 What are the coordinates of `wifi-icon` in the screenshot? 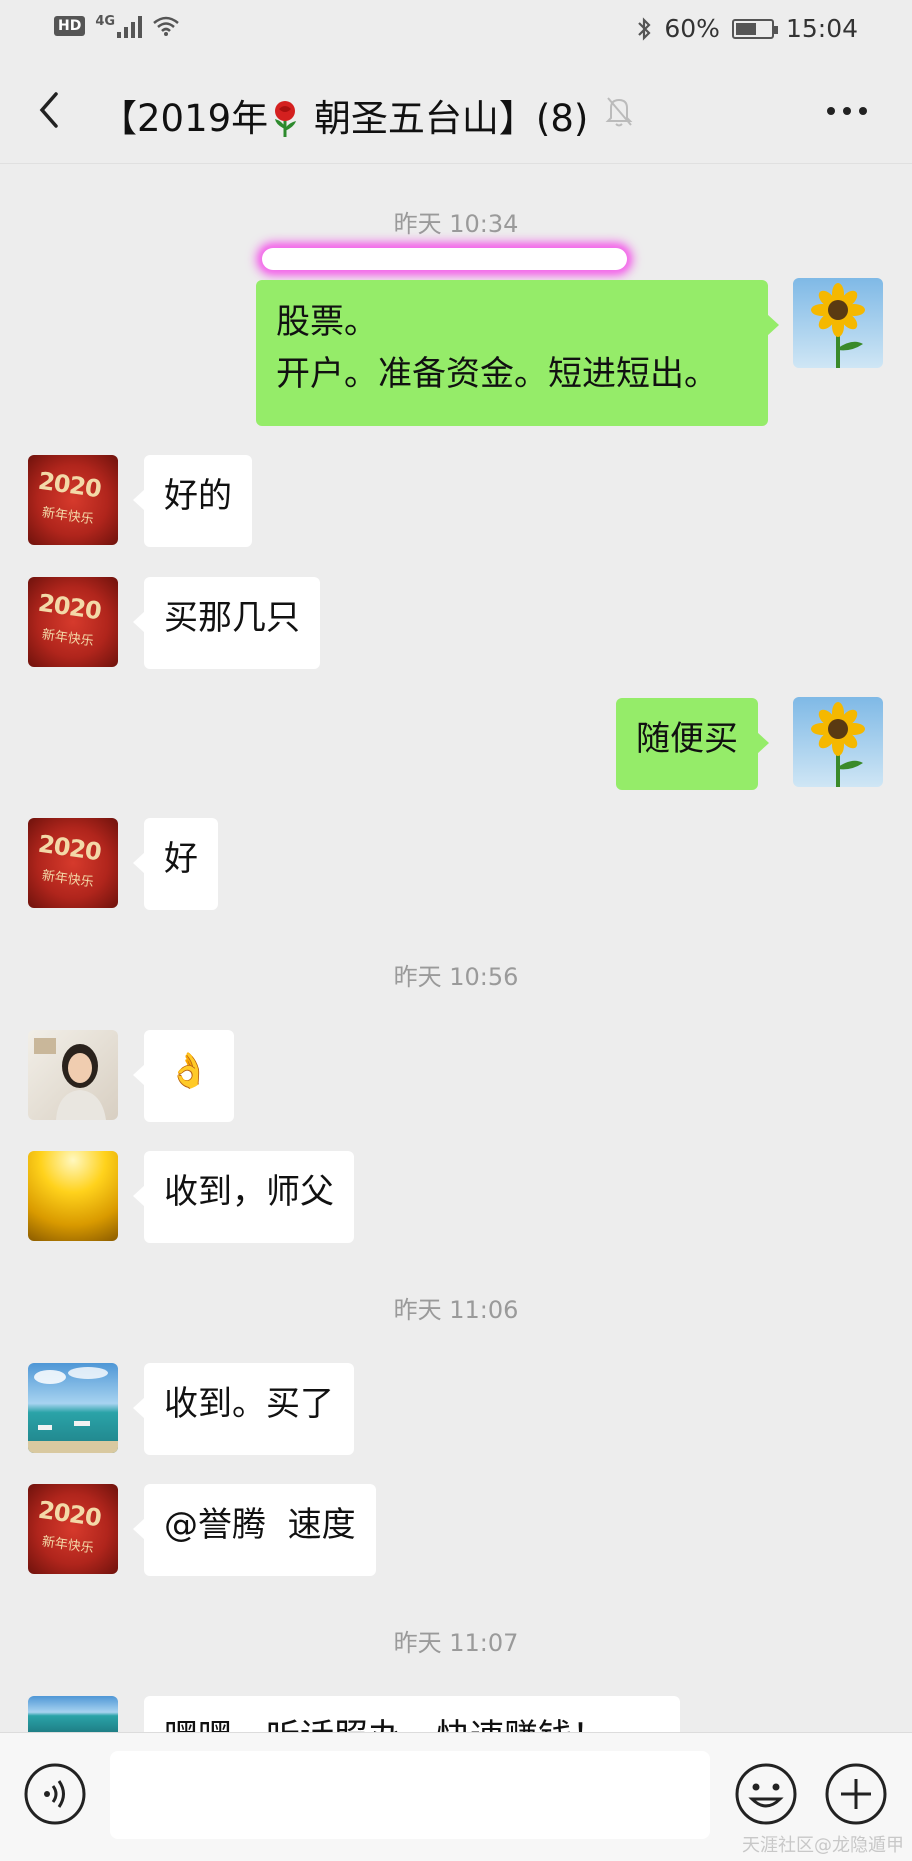 It's located at (166, 26).